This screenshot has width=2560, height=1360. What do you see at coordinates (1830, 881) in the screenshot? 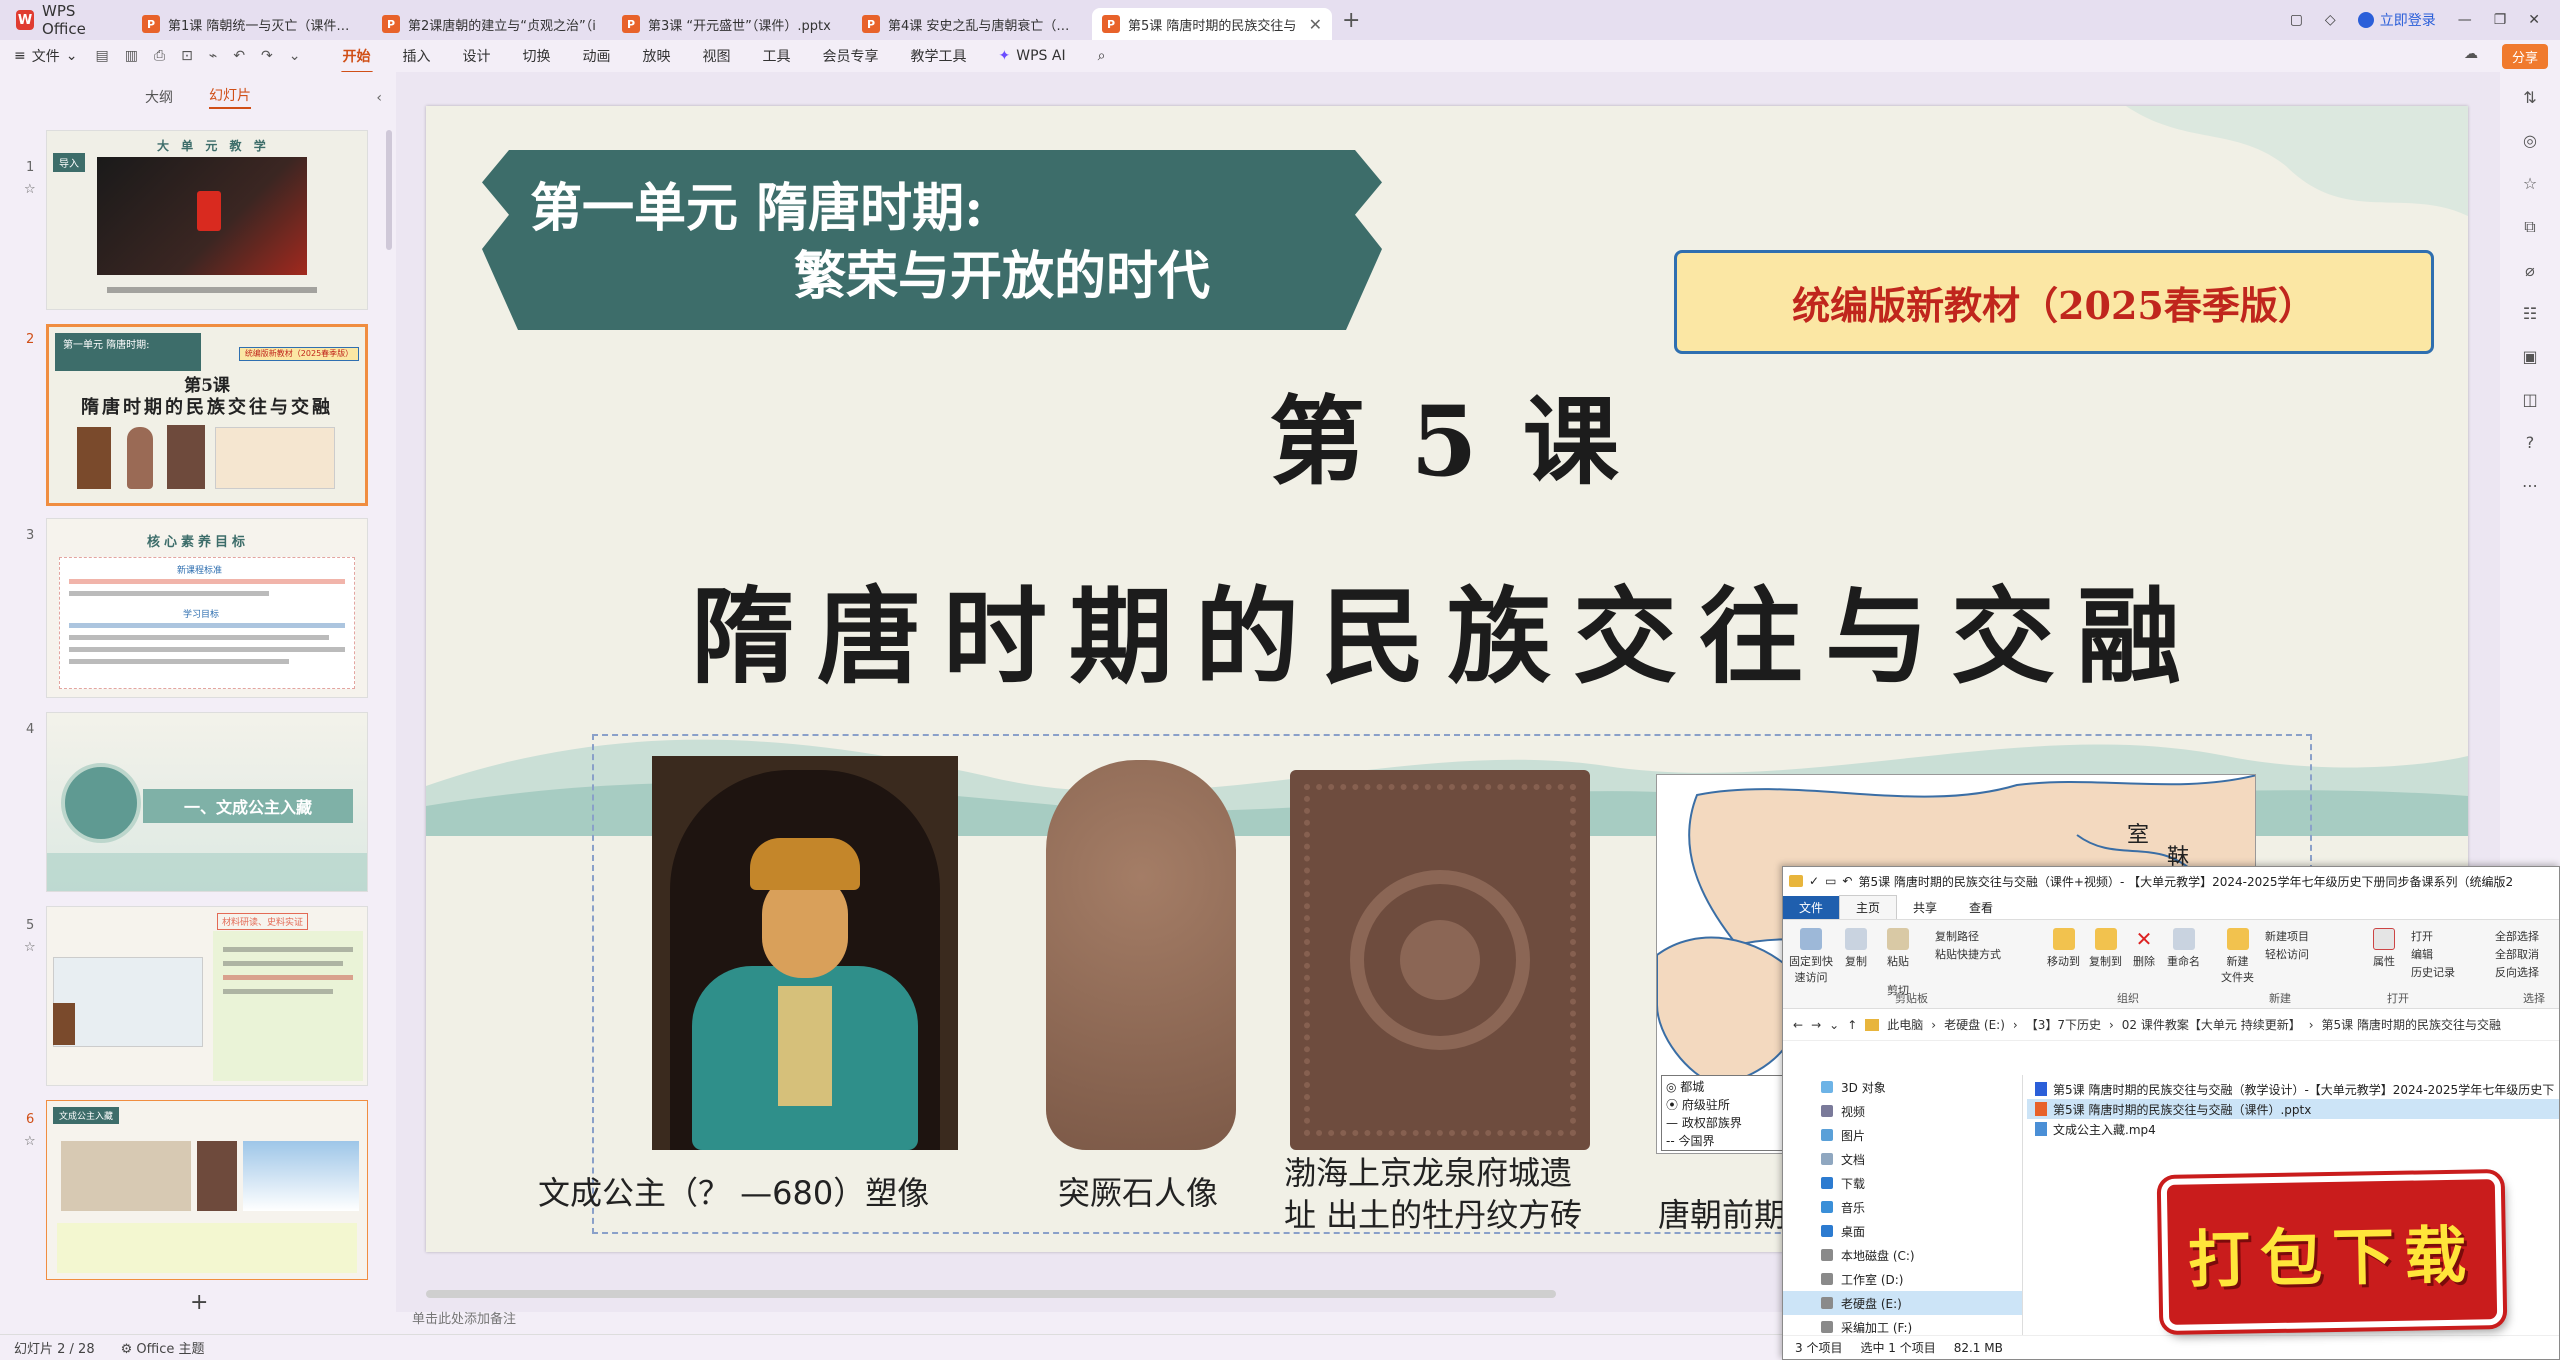
I see `qa-folder-icon: ▭` at bounding box center [1830, 881].